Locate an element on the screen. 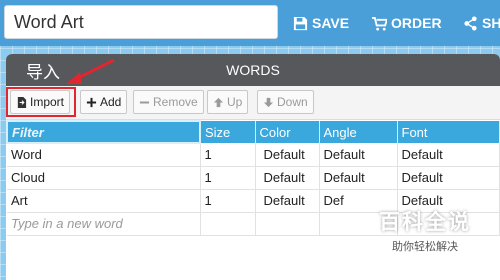  save-label: SAVE is located at coordinates (331, 23).